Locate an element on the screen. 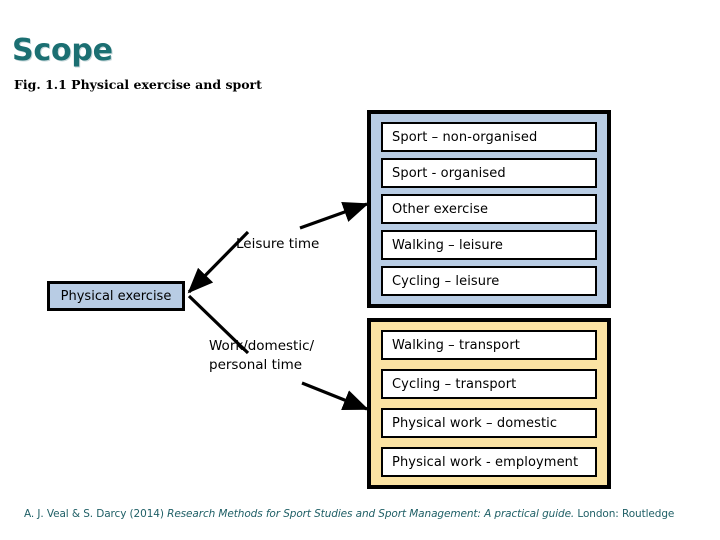 Image resolution: width=720 pixels, height=540 pixels. node-physical-exercise: Physical exercise is located at coordinates (116, 296).